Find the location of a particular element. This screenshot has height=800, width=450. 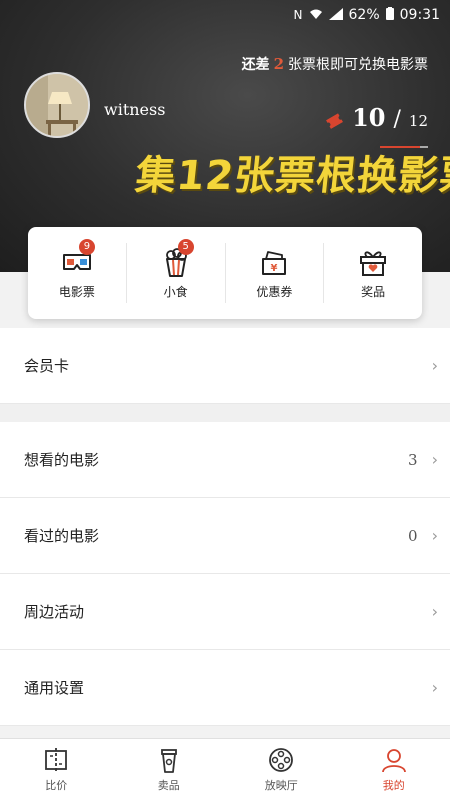

card-item-prizes: 奖品 is located at coordinates (373, 273).